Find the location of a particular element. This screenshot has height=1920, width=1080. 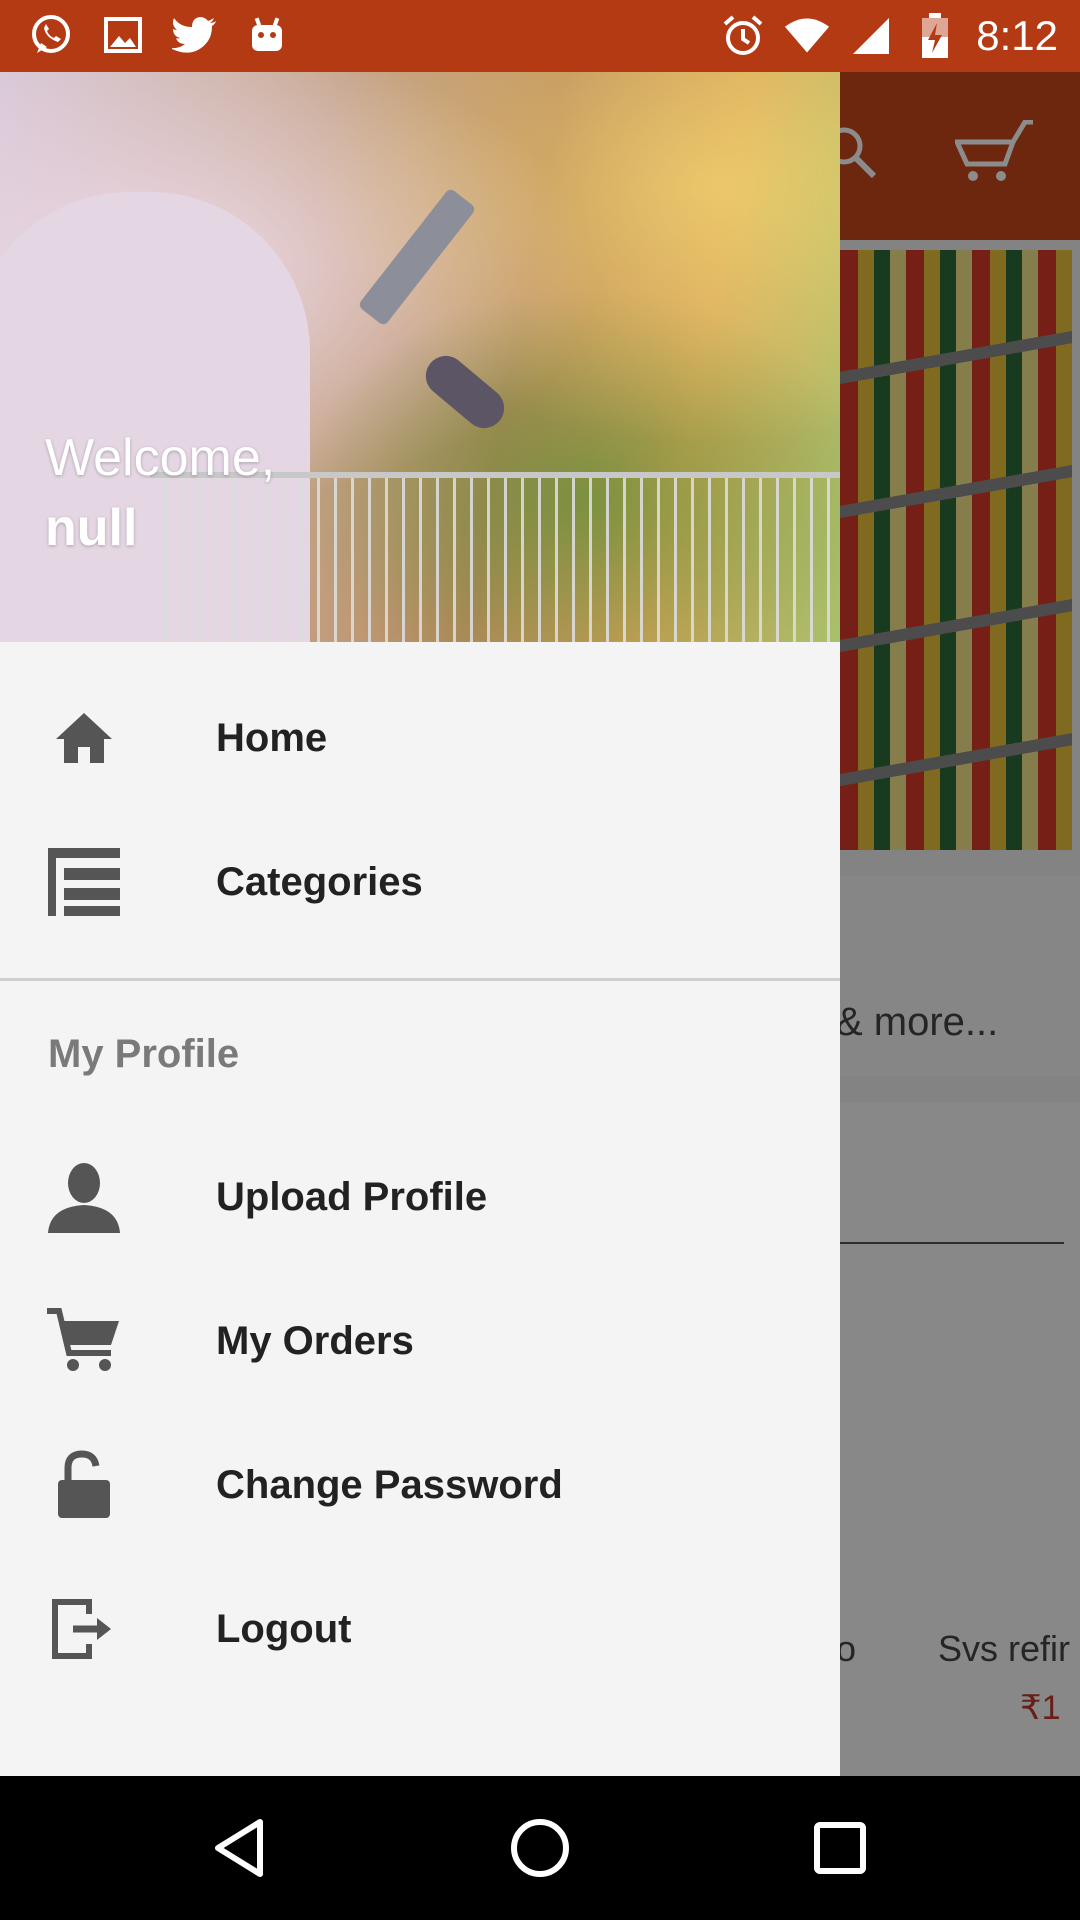

cart-icon is located at coordinates (84, 1341).